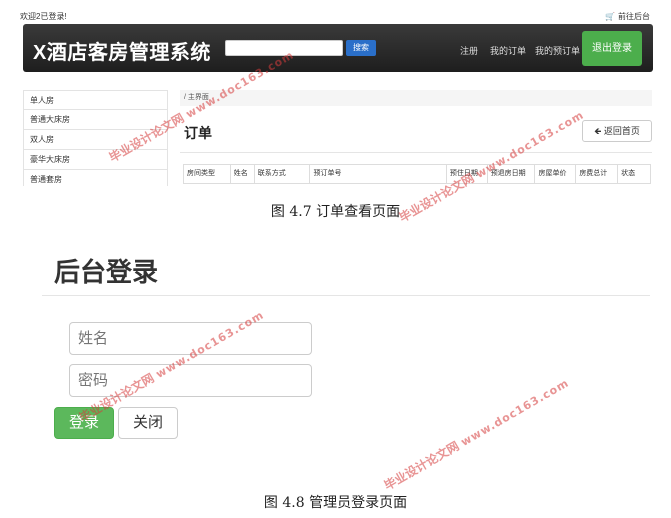 This screenshot has width=671, height=518. I want to click on arrow-left-icon: 🡸, so click(598, 131).